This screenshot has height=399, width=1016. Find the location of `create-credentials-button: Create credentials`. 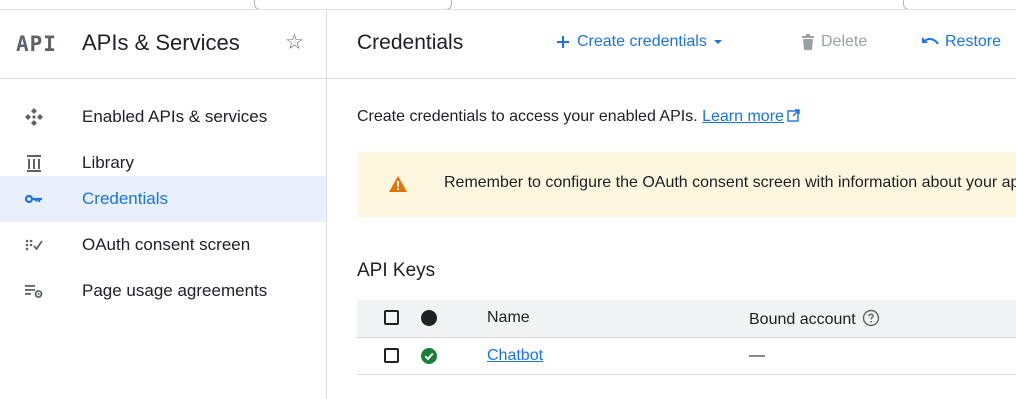

create-credentials-button: Create credentials is located at coordinates (639, 42).